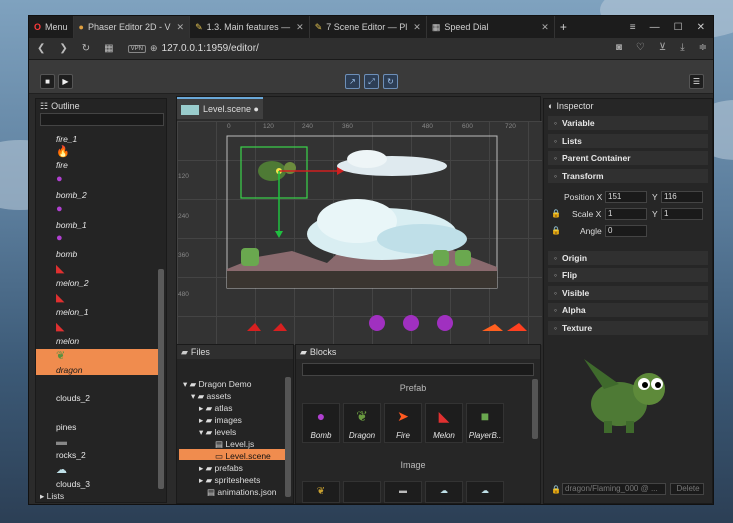 The width and height of the screenshot is (733, 523). What do you see at coordinates (352, 81) in the screenshot?
I see `translate-tool-icon: ↗` at bounding box center [352, 81].